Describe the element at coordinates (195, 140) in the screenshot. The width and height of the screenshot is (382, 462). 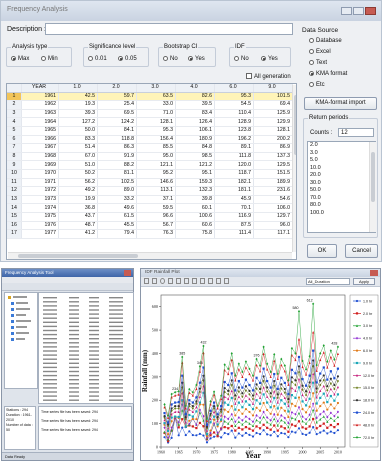
I see `table-cell: 180.9` at that location.